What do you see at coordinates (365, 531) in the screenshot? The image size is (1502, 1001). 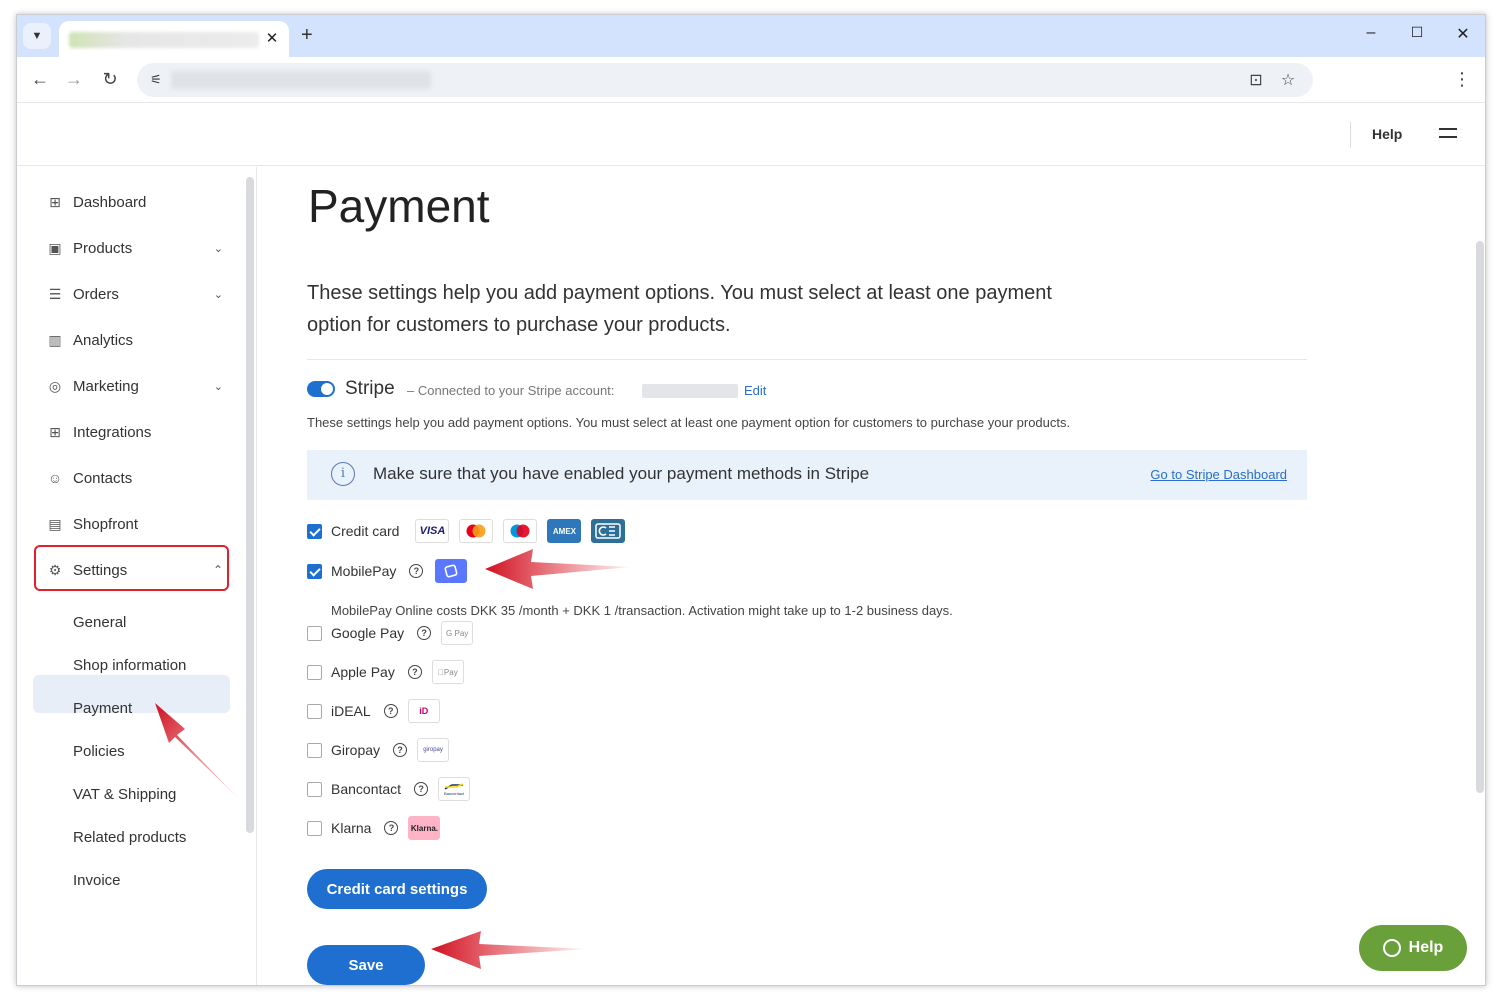 I see `payment-method-label: Credit card` at bounding box center [365, 531].